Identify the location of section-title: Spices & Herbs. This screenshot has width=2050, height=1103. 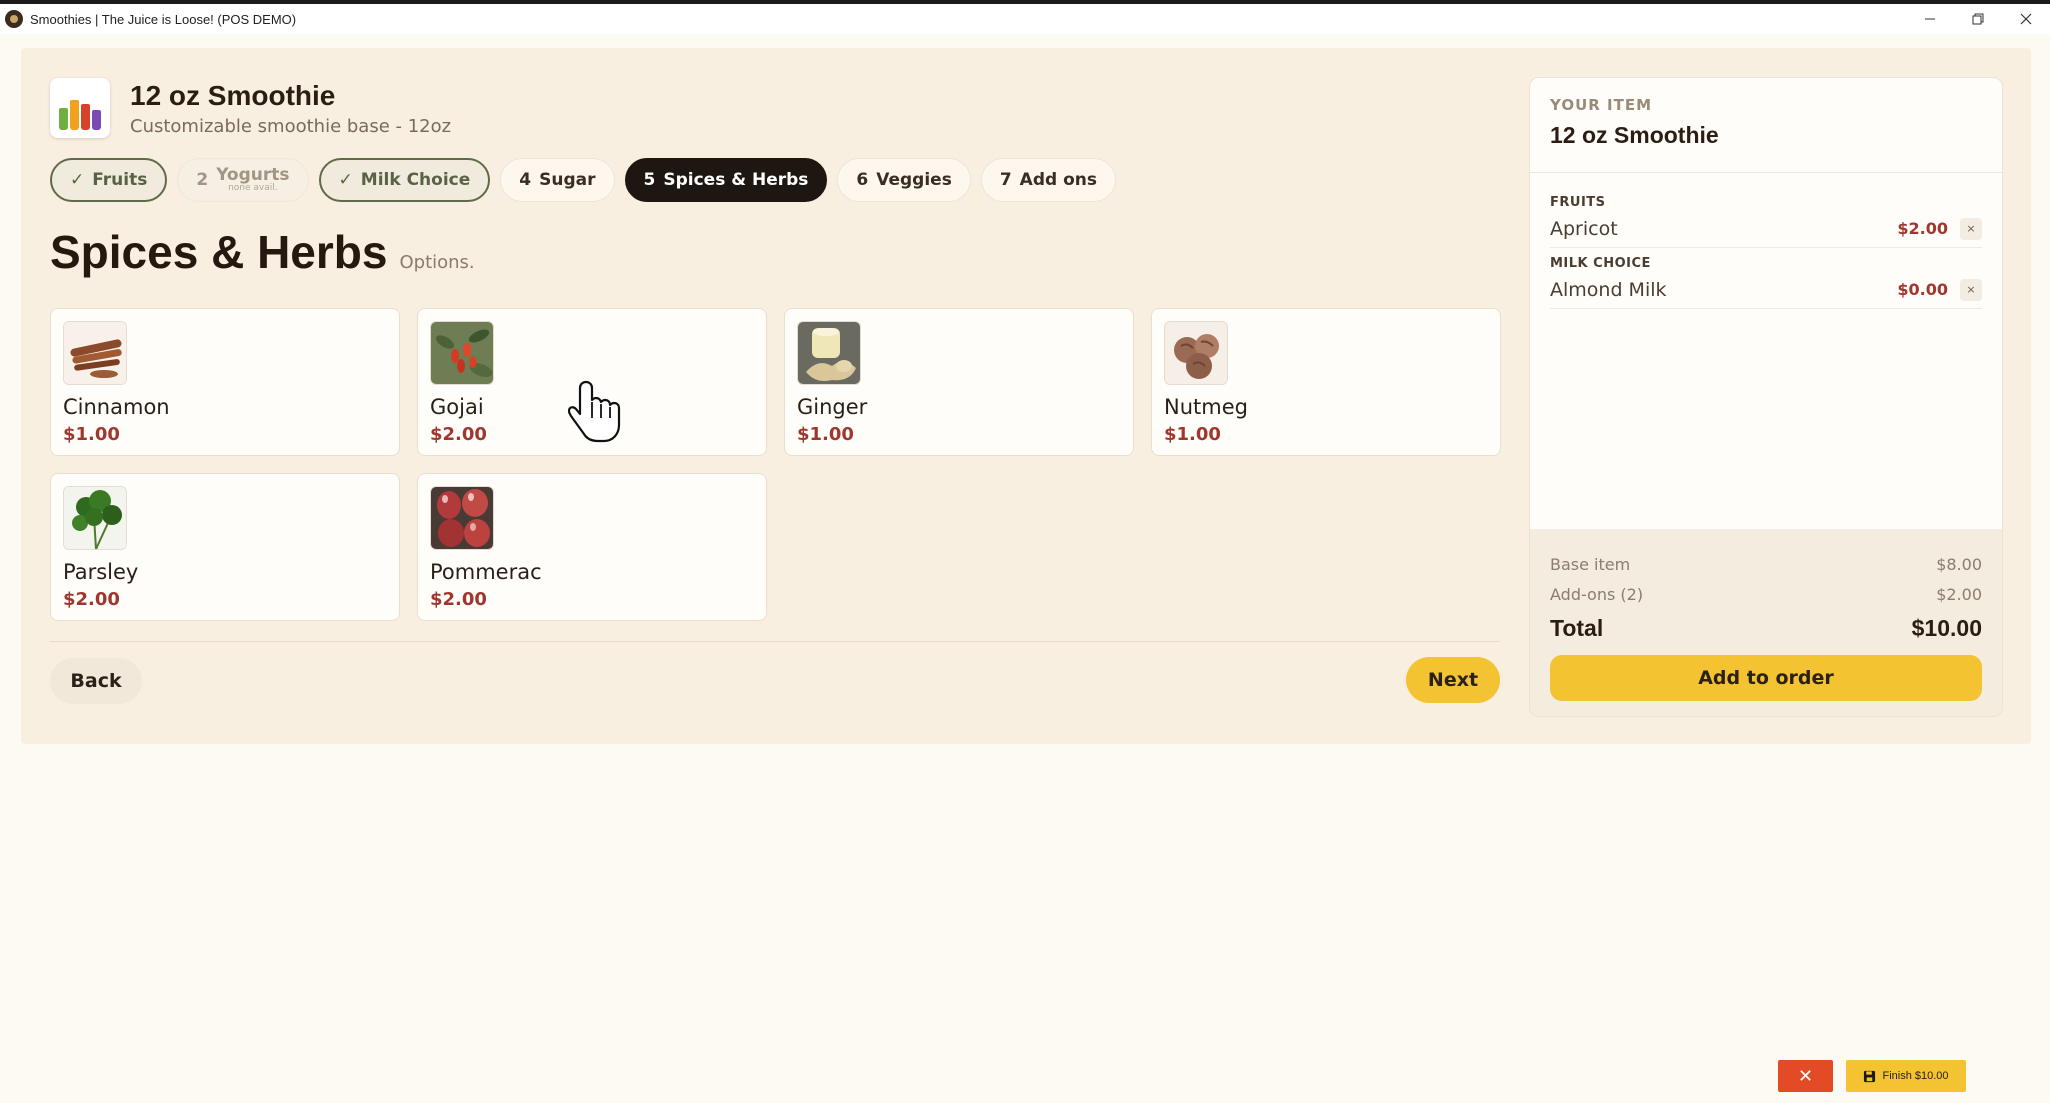
(219, 252).